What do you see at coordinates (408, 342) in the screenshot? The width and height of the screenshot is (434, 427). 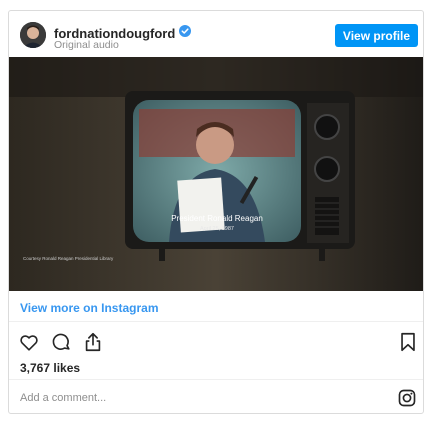 I see `bookmark-icon` at bounding box center [408, 342].